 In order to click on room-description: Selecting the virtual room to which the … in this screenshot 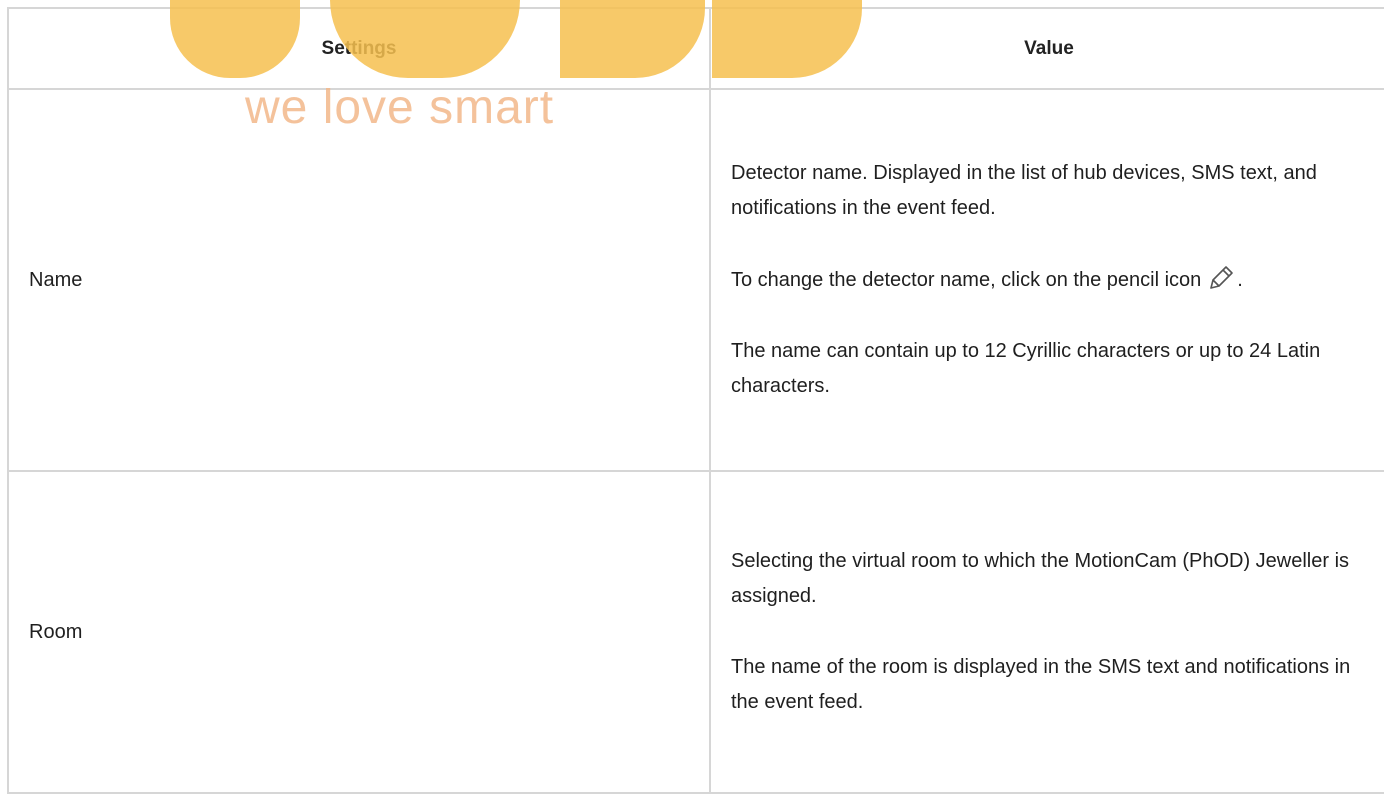, I will do `click(1040, 578)`.